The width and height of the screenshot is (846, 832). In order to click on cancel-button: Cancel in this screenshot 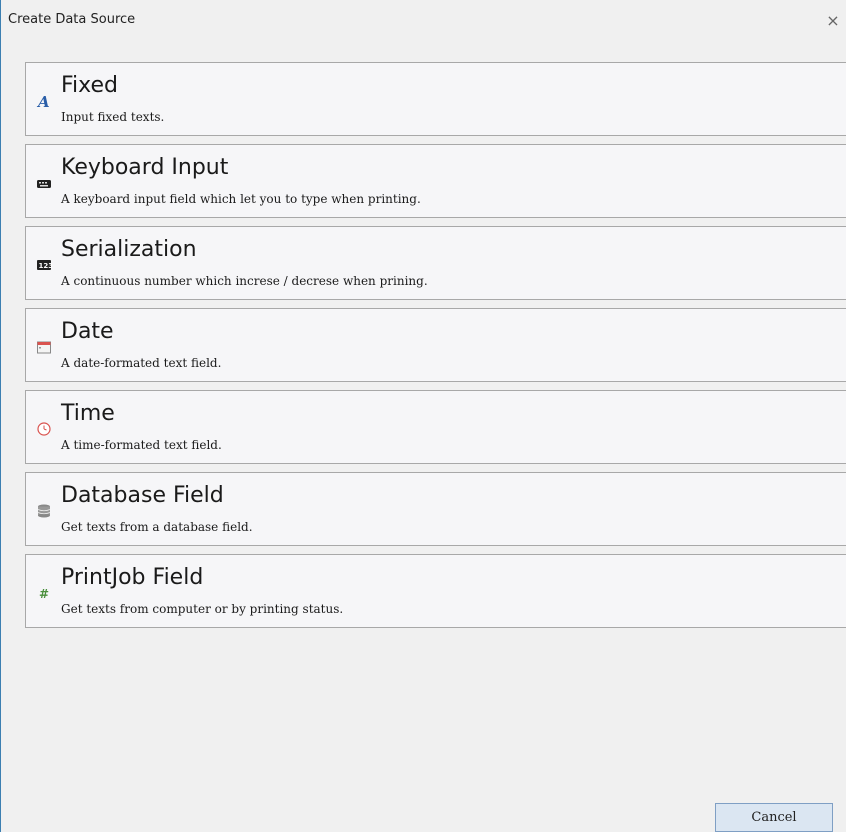, I will do `click(774, 817)`.